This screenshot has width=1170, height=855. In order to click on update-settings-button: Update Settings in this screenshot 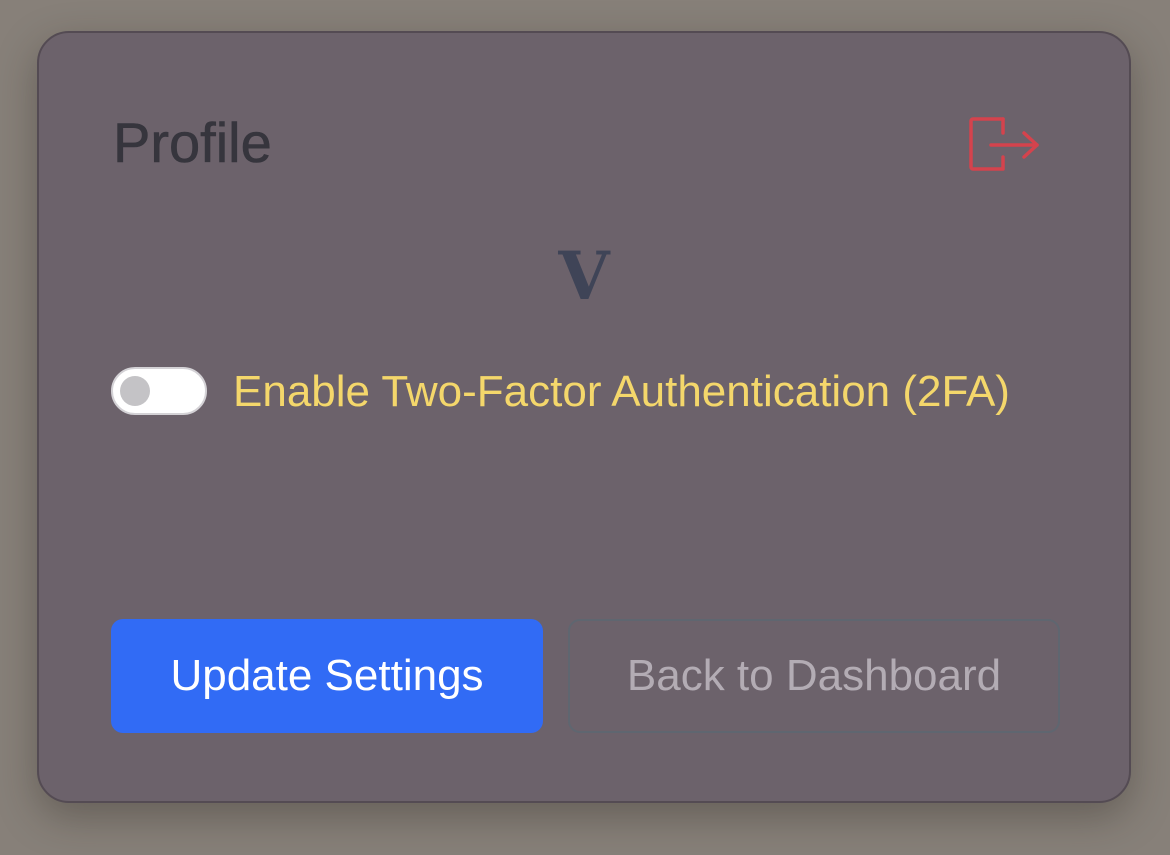, I will do `click(327, 676)`.